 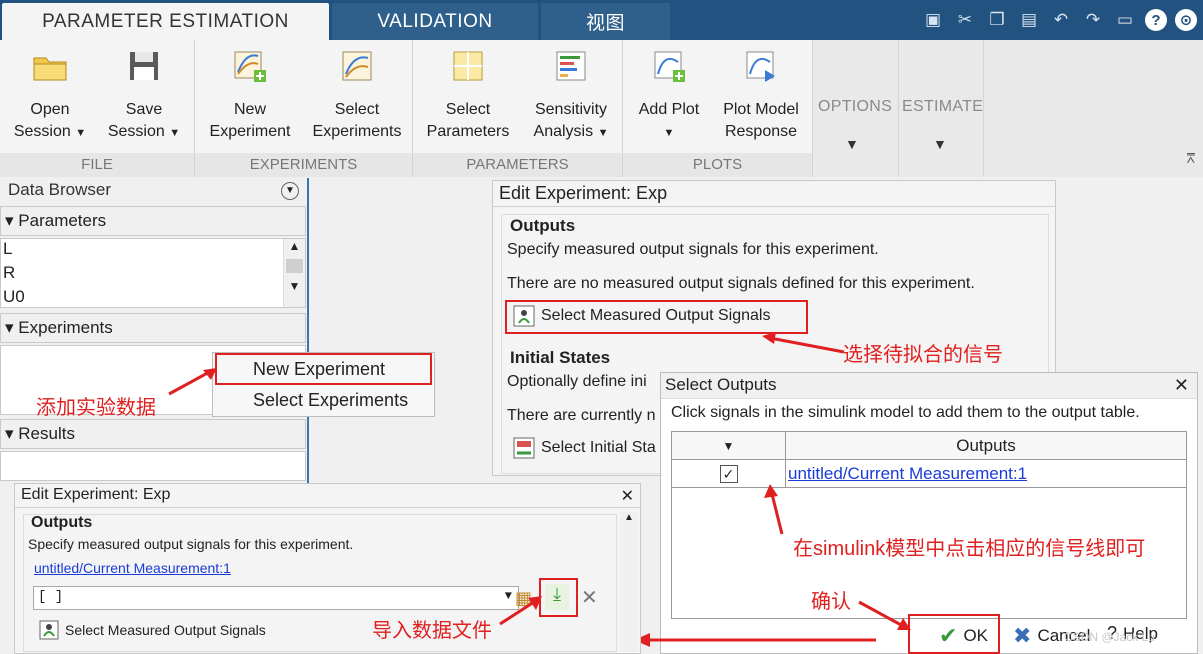 I want to click on checkbox: ✓, so click(x=728, y=473).